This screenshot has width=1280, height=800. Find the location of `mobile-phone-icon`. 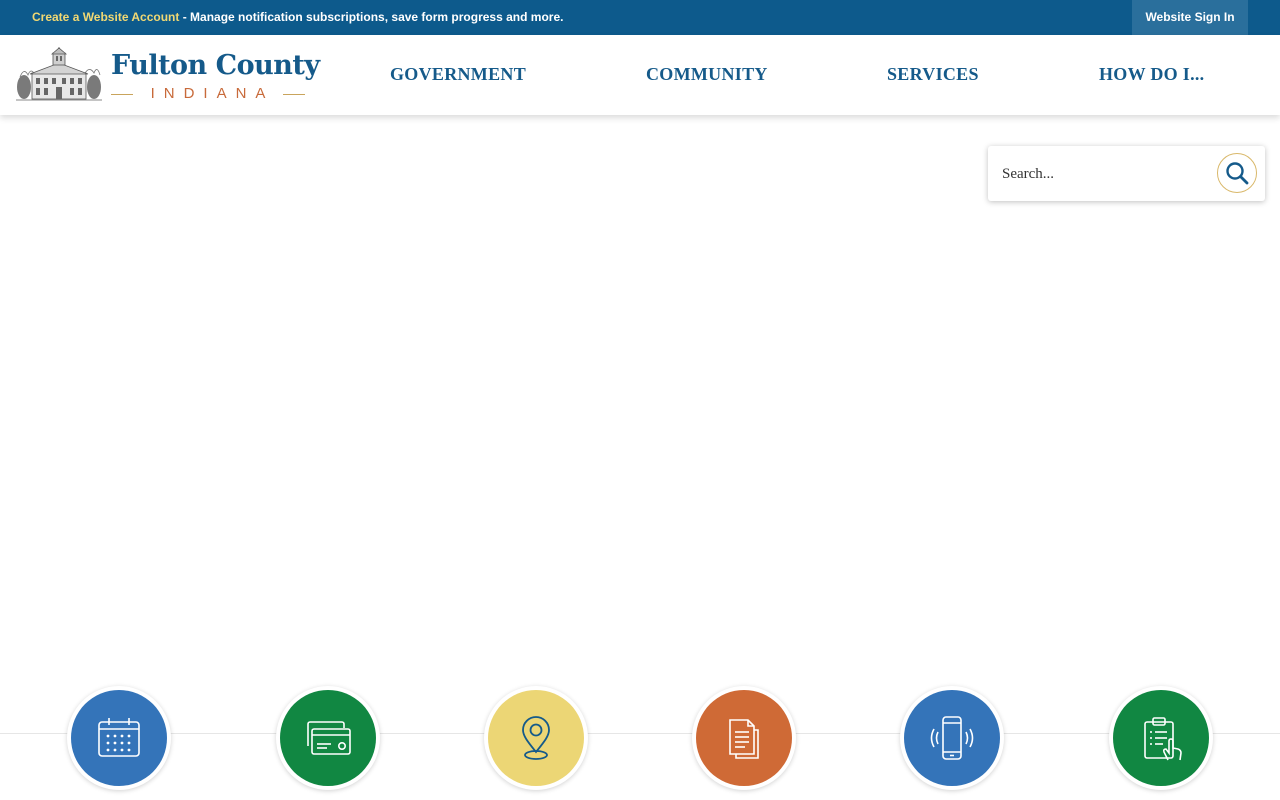

mobile-phone-icon is located at coordinates (952, 738).